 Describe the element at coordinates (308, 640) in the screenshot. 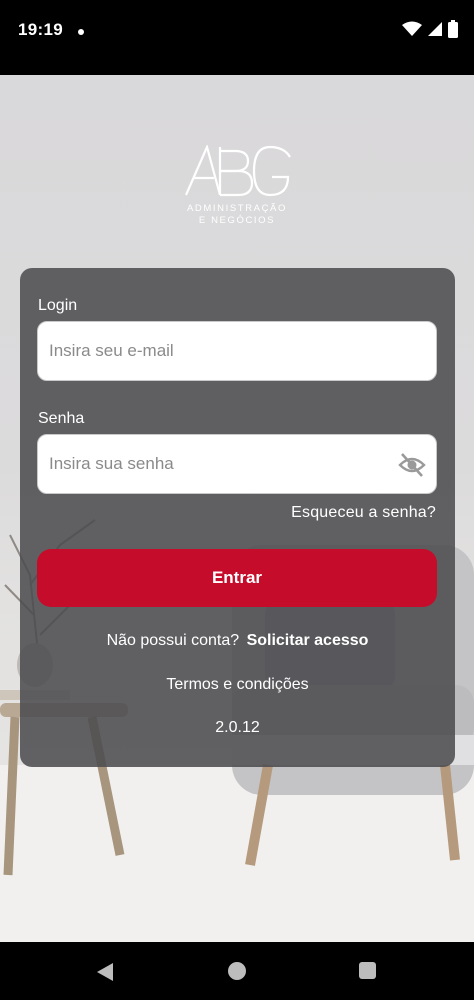

I see `request-access-link: Solicitar acesso` at that location.